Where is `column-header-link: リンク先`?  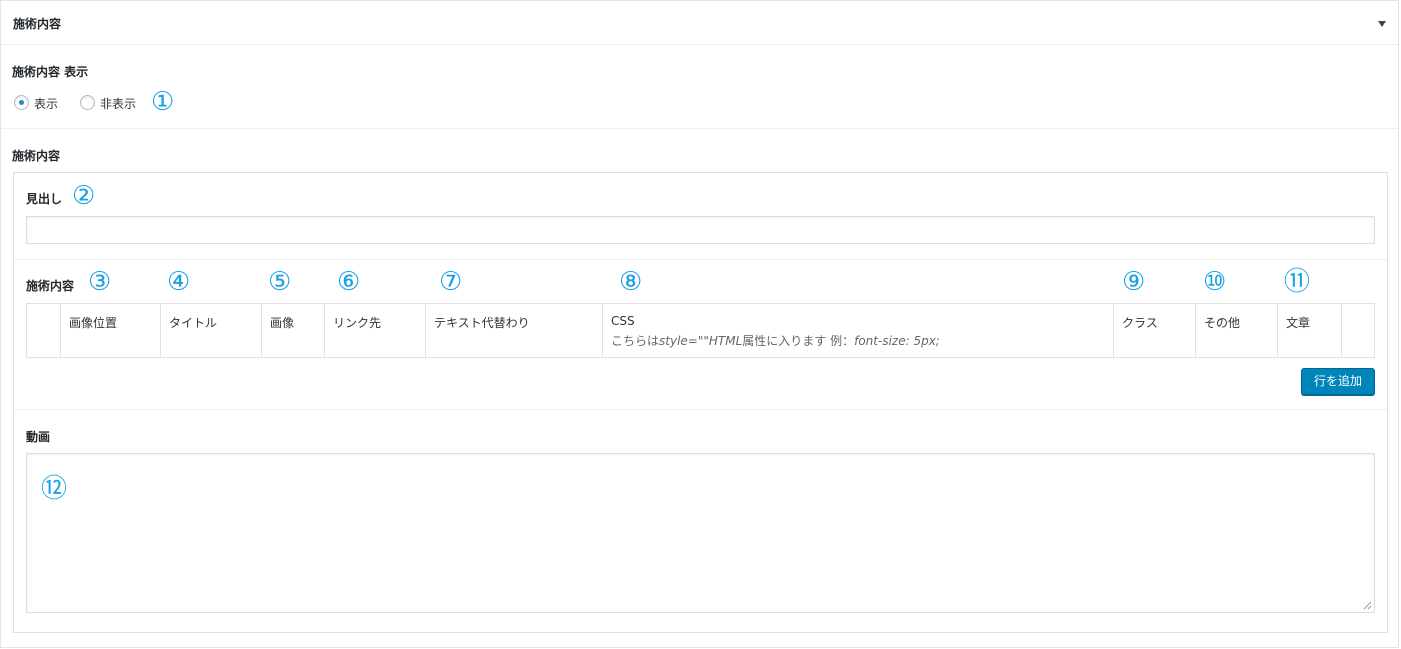
column-header-link: リンク先 is located at coordinates (375, 330).